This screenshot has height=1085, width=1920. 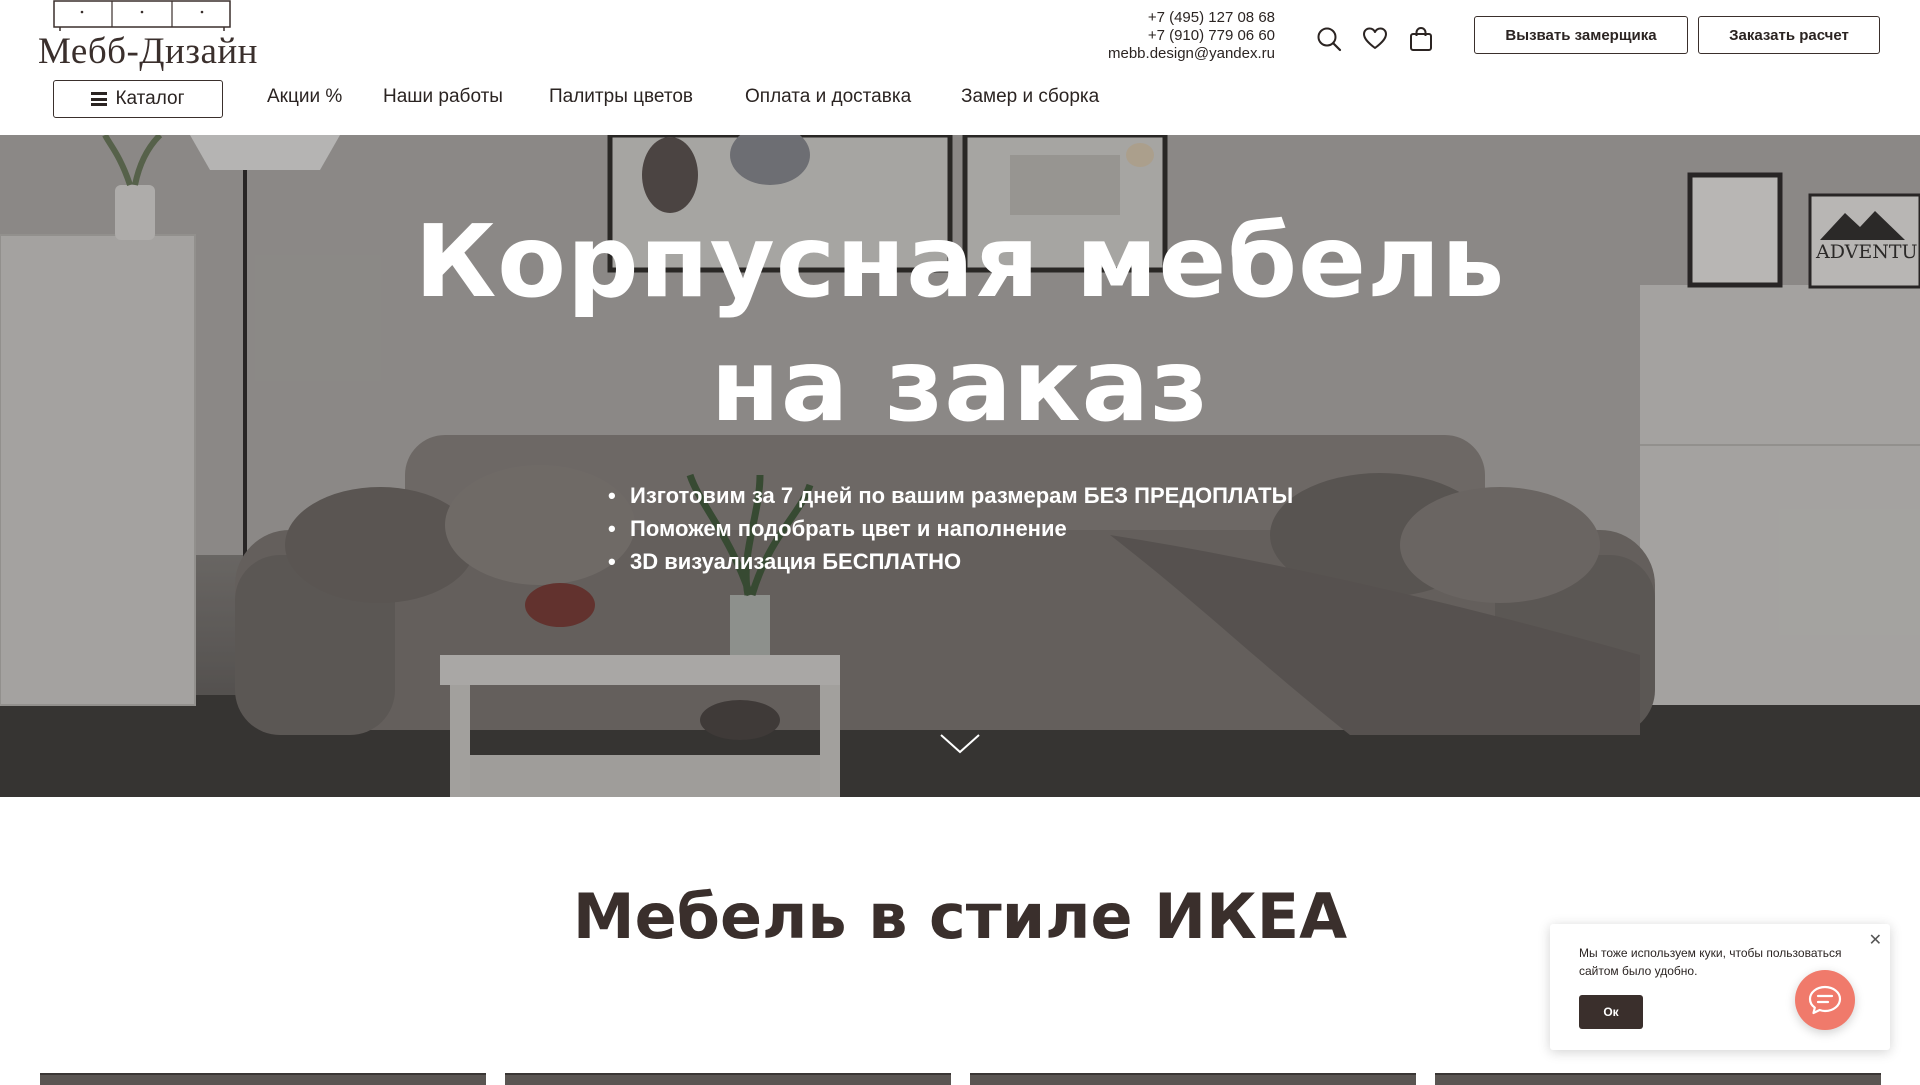 I want to click on catalog-button-label: Каталог, so click(x=150, y=98).